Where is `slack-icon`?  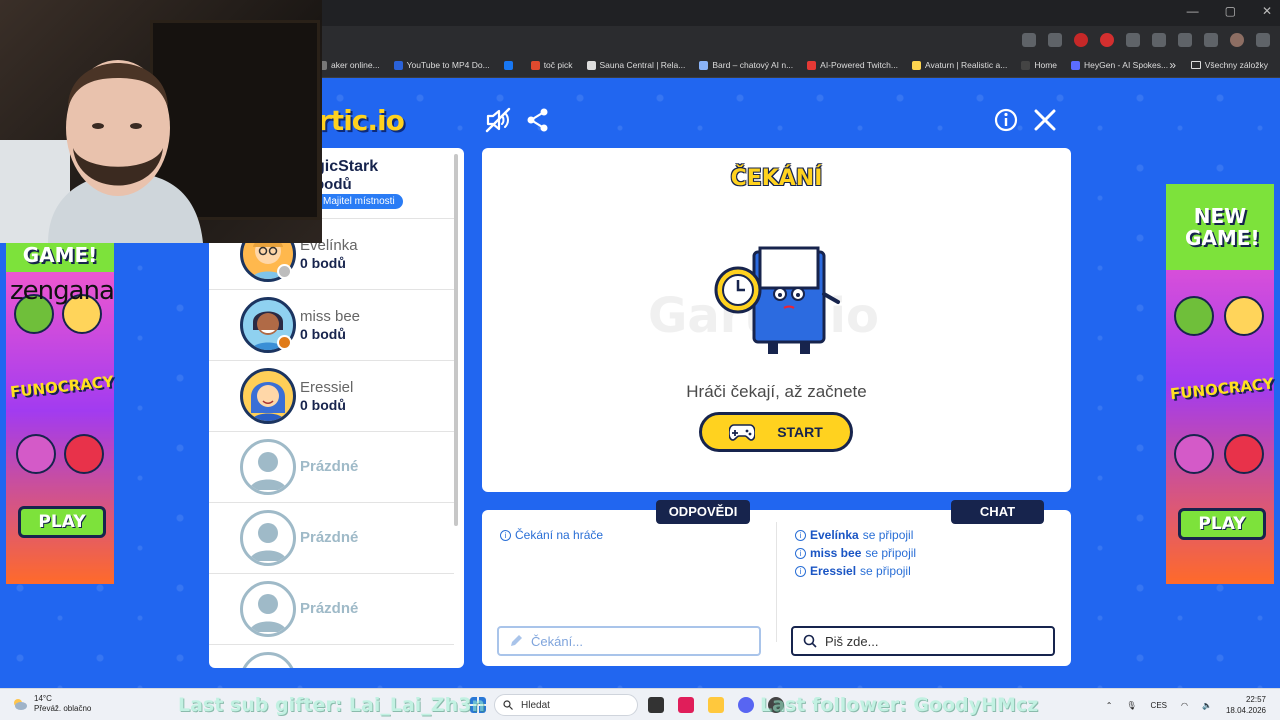
slack-icon is located at coordinates (686, 705).